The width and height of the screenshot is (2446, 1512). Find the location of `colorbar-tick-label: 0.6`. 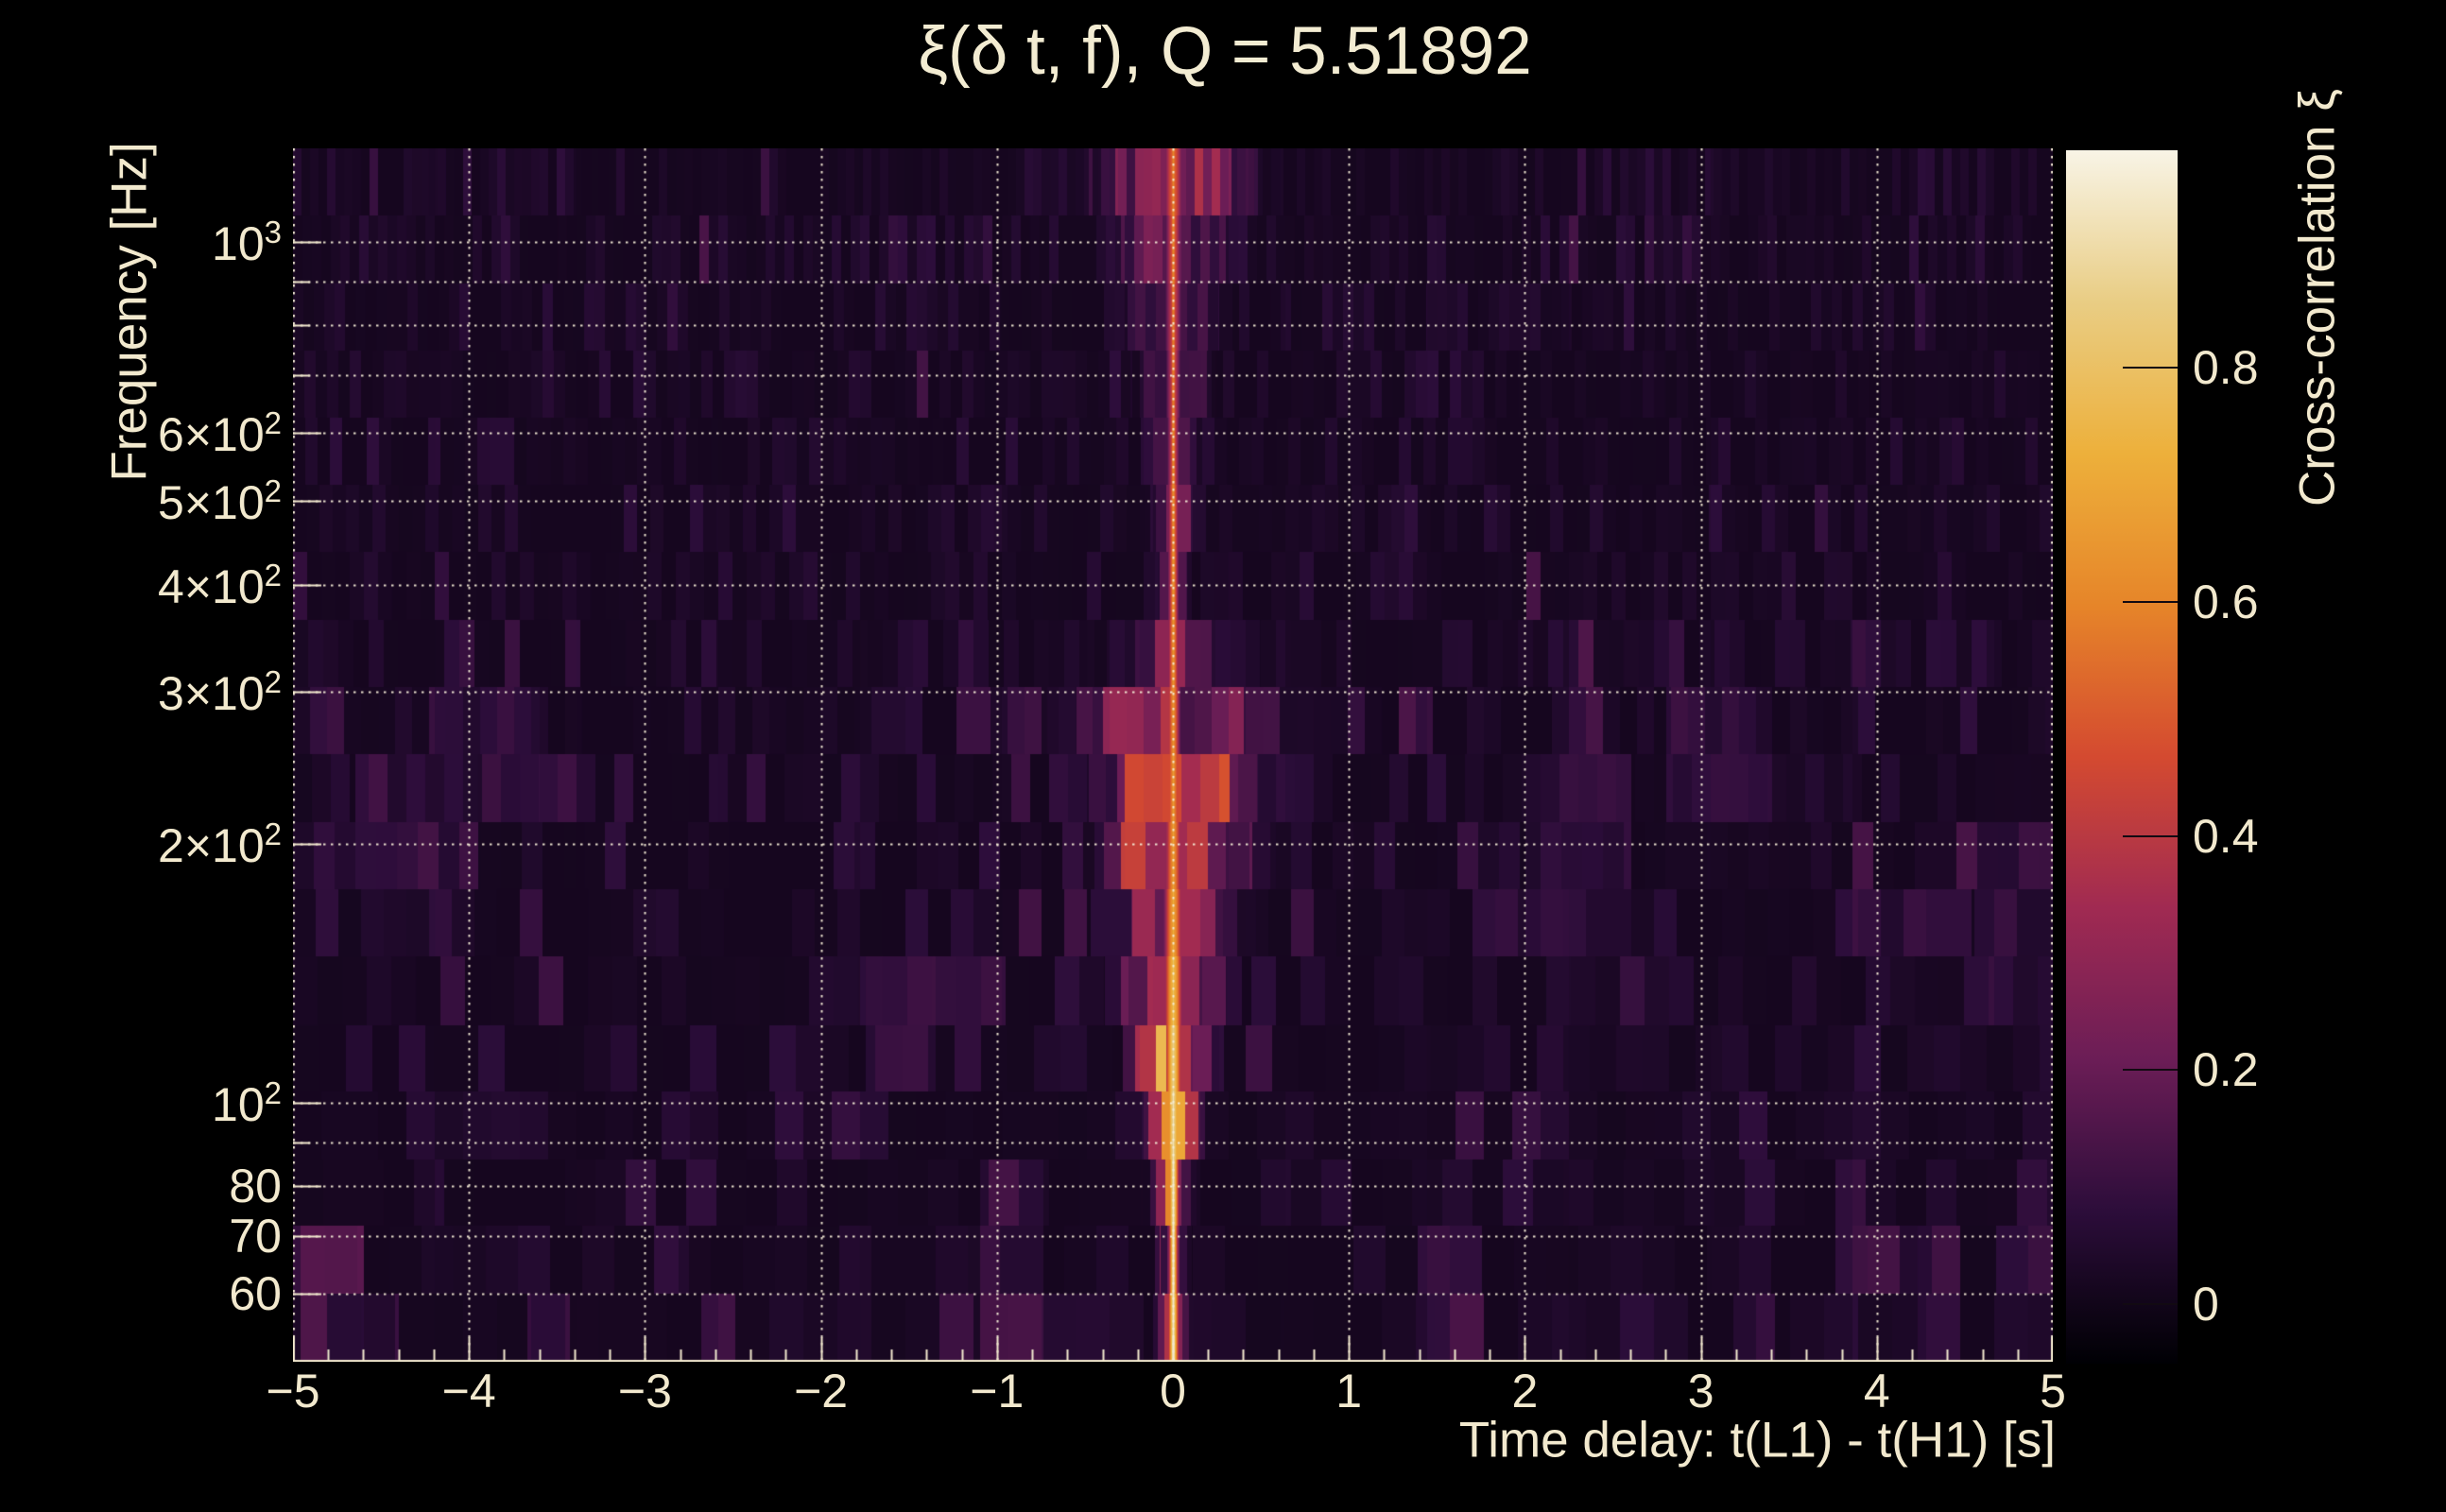

colorbar-tick-label: 0.6 is located at coordinates (2226, 601).